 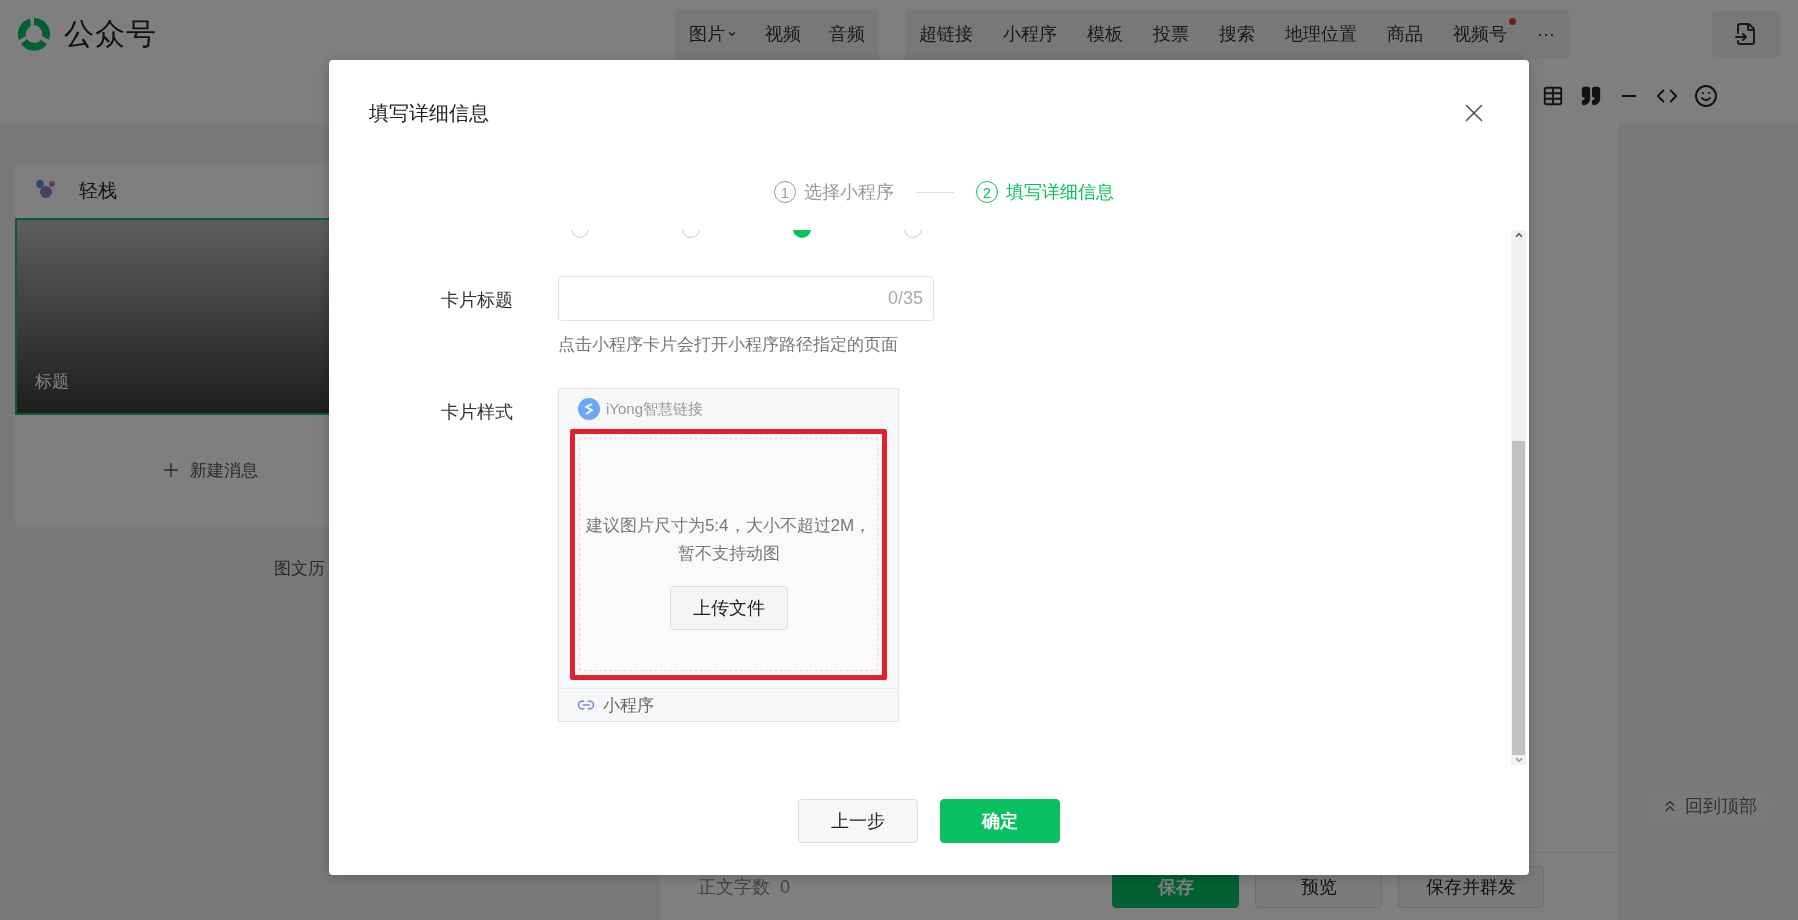 I want to click on upload-hint: 建议图片尺寸为5:4，大小不超过2M，暂不支持动图, so click(x=728, y=539).